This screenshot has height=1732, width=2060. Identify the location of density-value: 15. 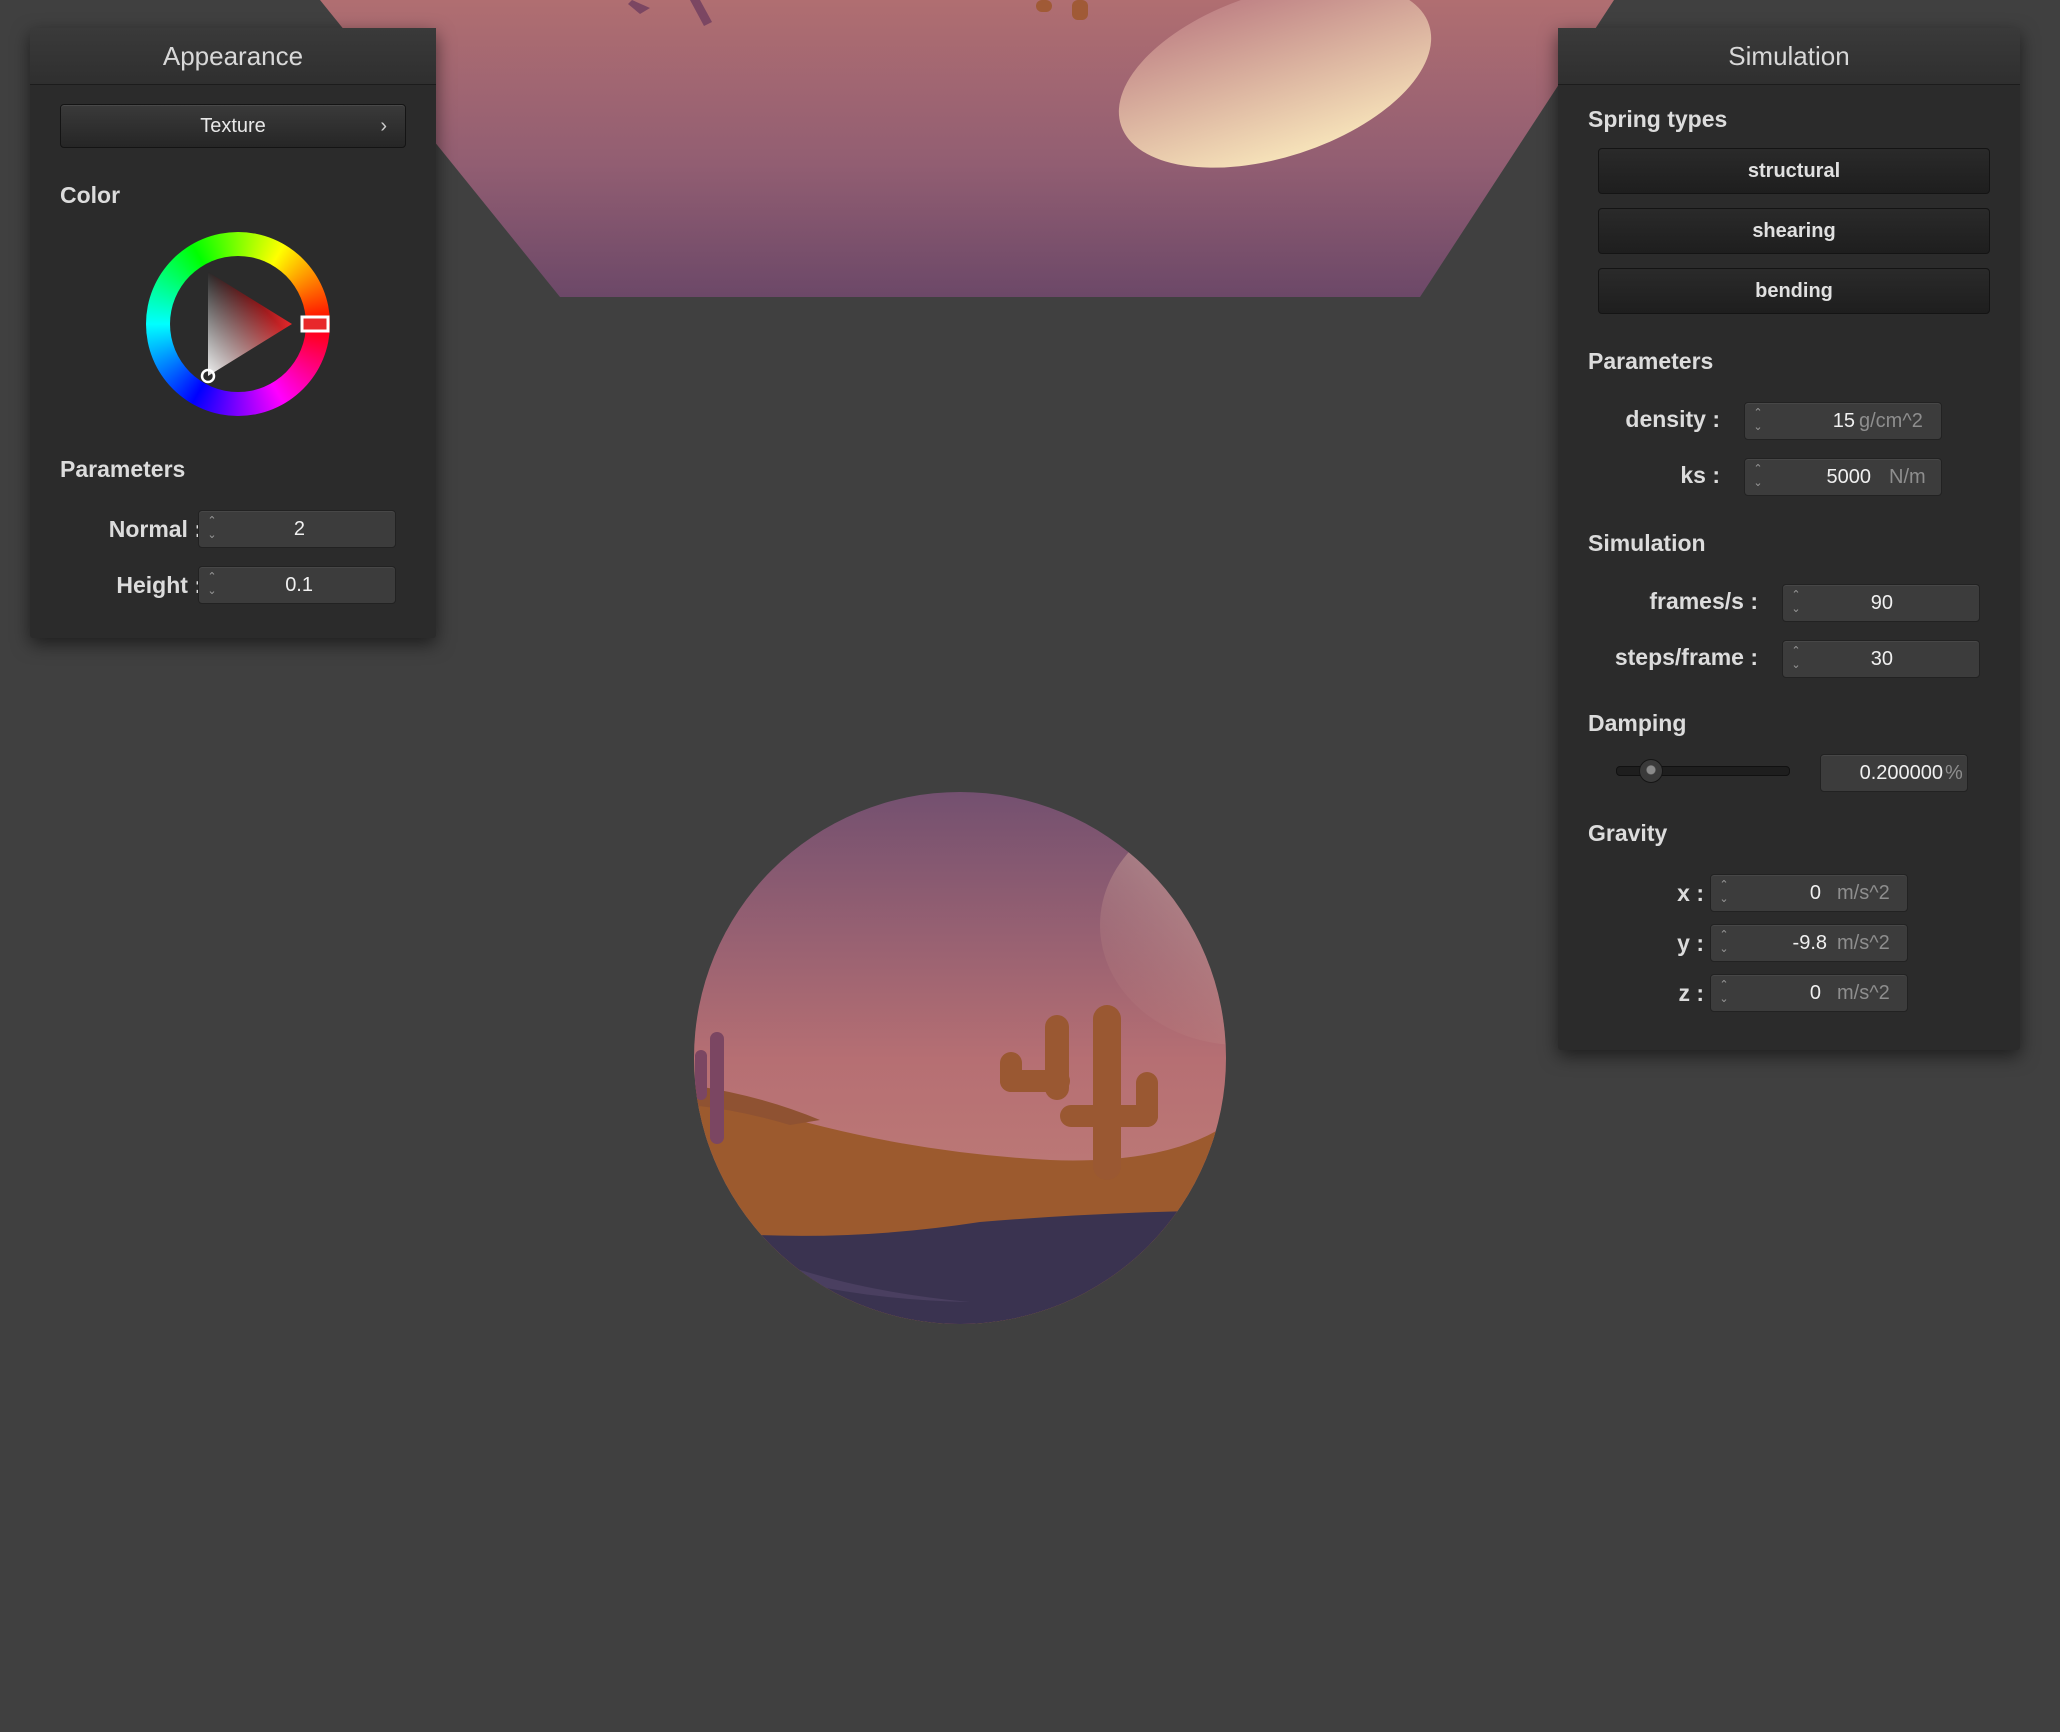
(1843, 421).